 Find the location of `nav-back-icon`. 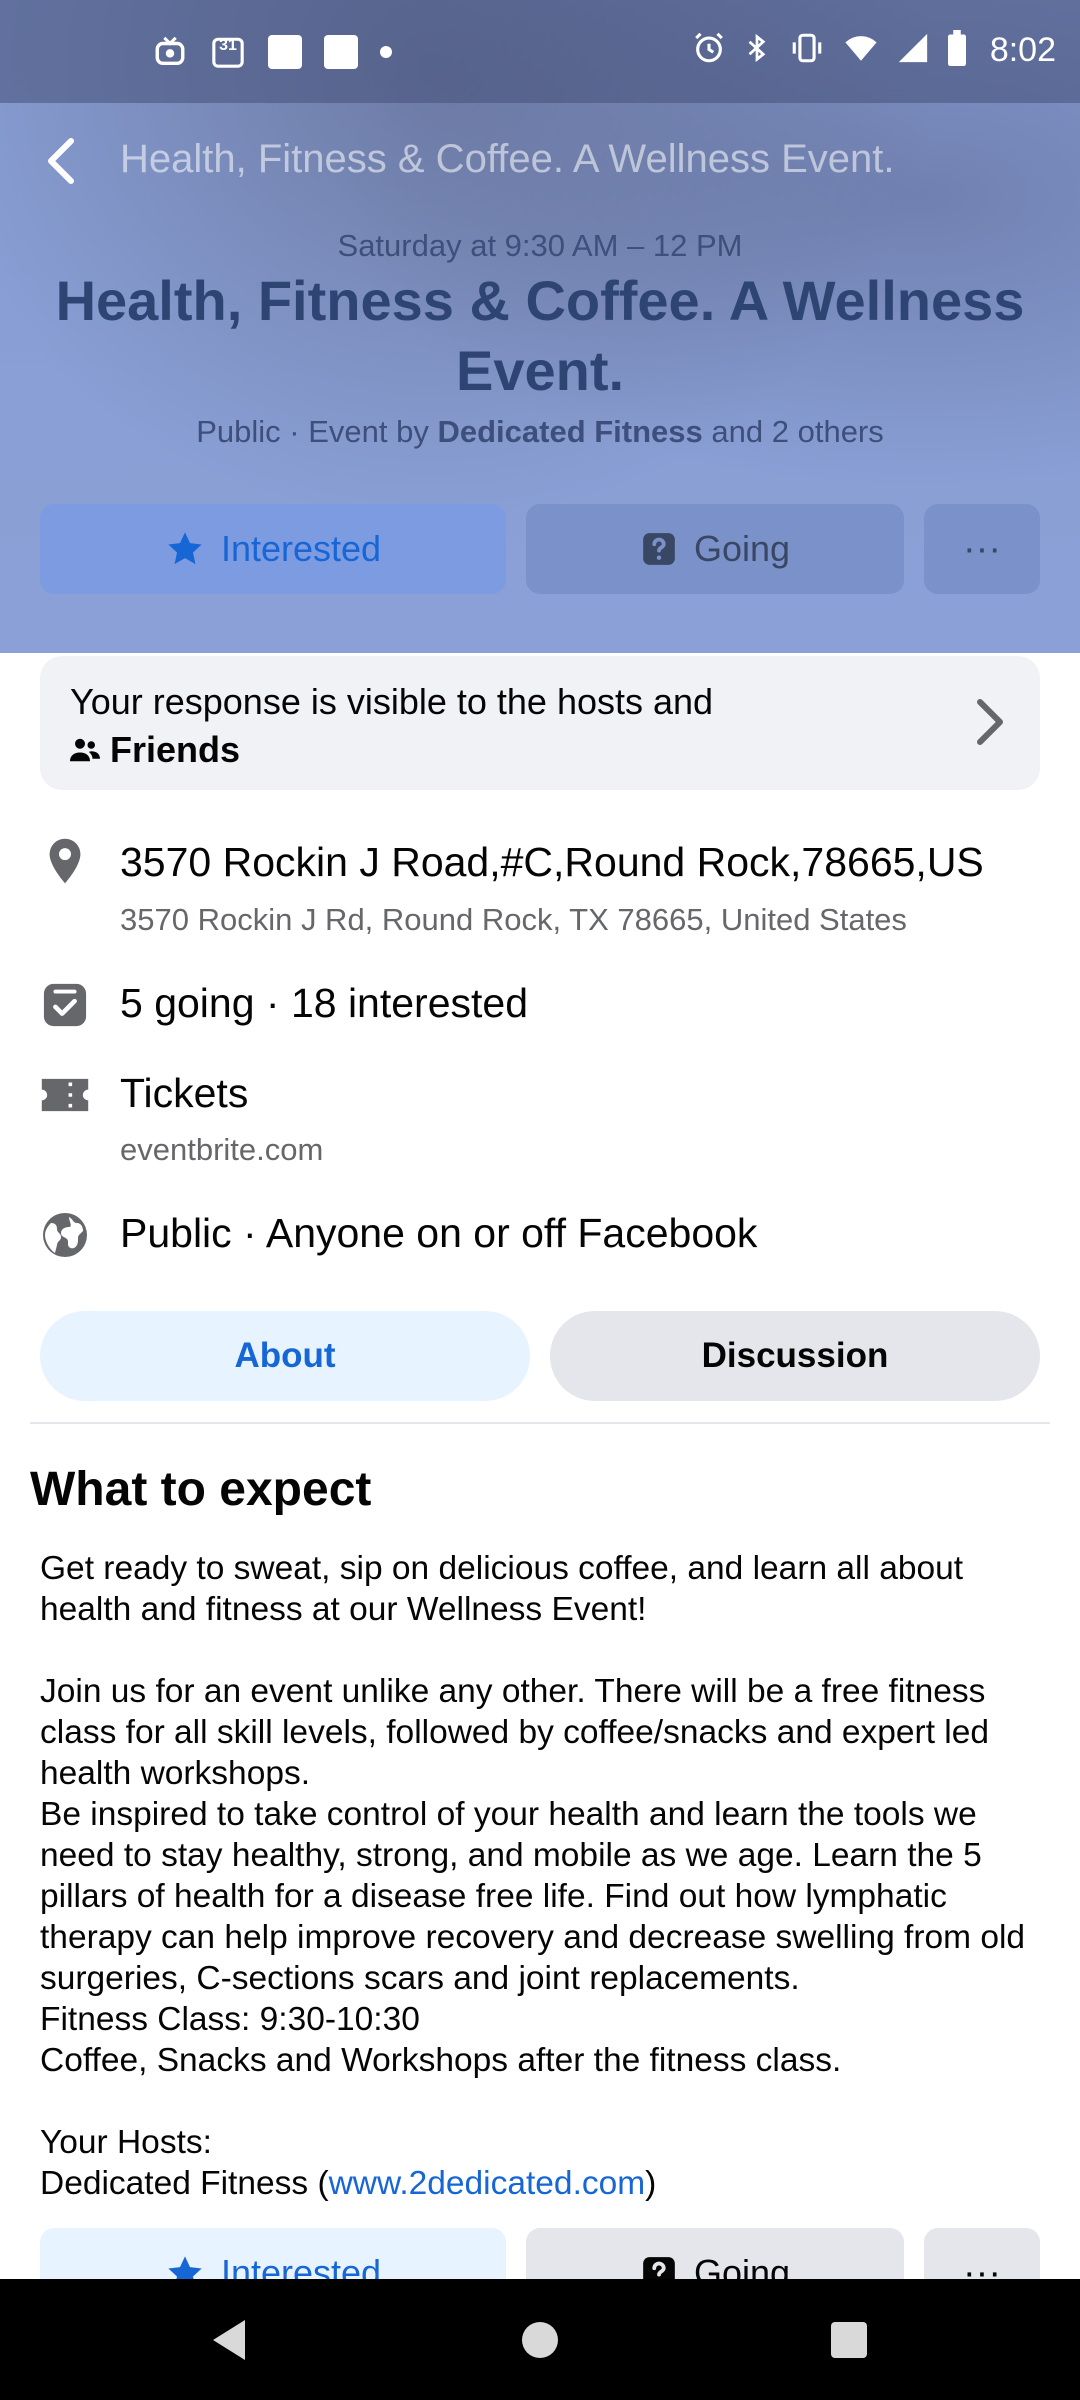

nav-back-icon is located at coordinates (229, 2340).